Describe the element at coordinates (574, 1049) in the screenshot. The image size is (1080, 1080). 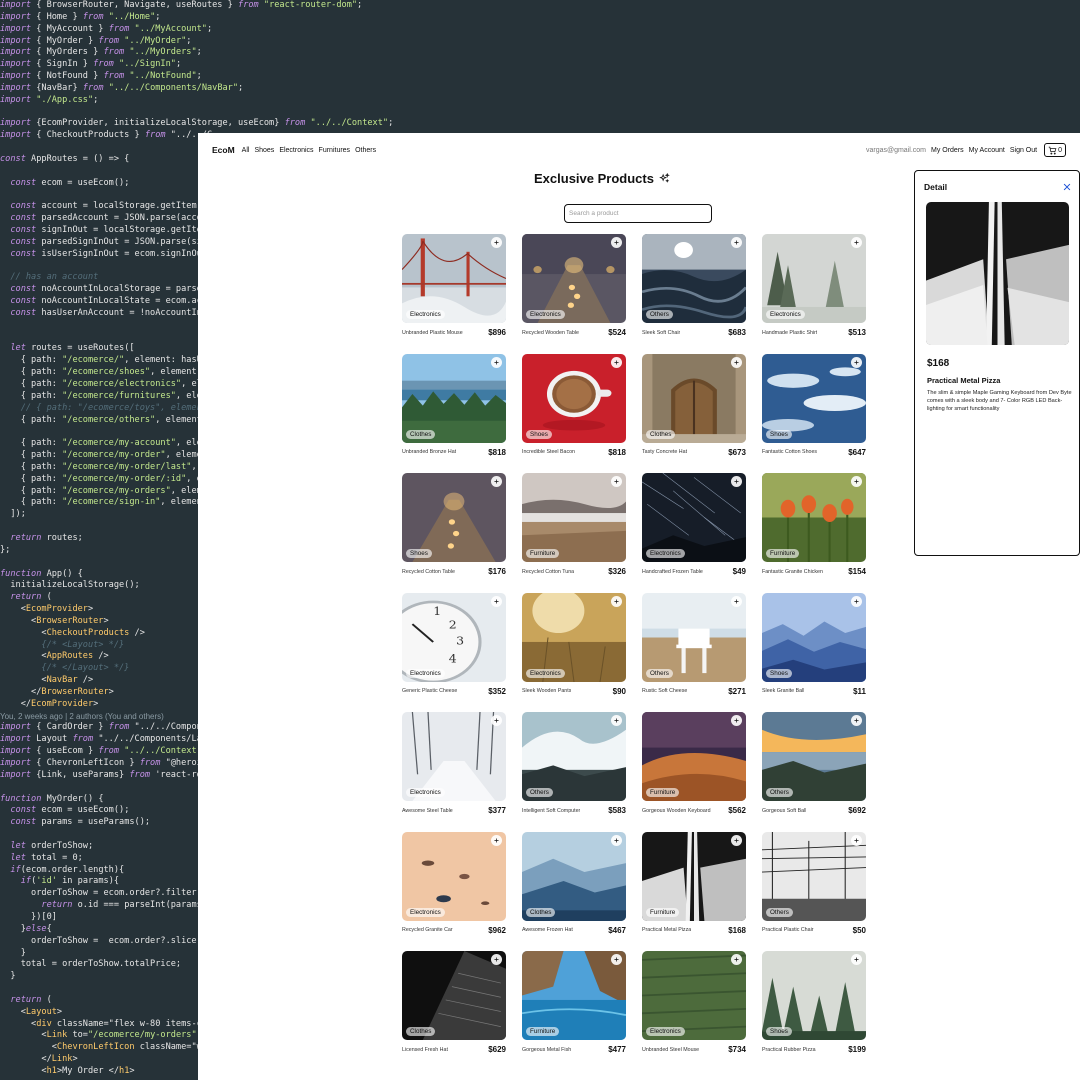
I see `product-info: Gorgeous Metal Fish $477` at that location.